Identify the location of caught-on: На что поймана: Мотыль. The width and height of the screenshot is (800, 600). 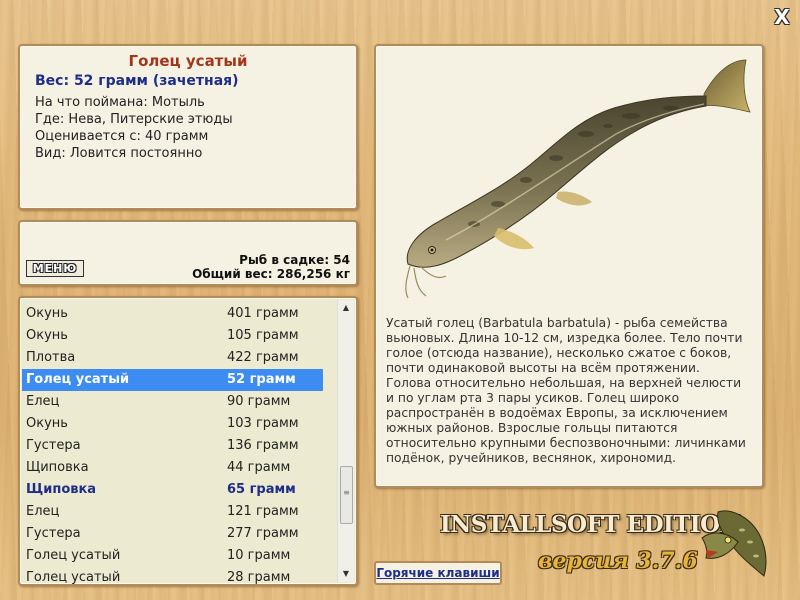
(120, 102).